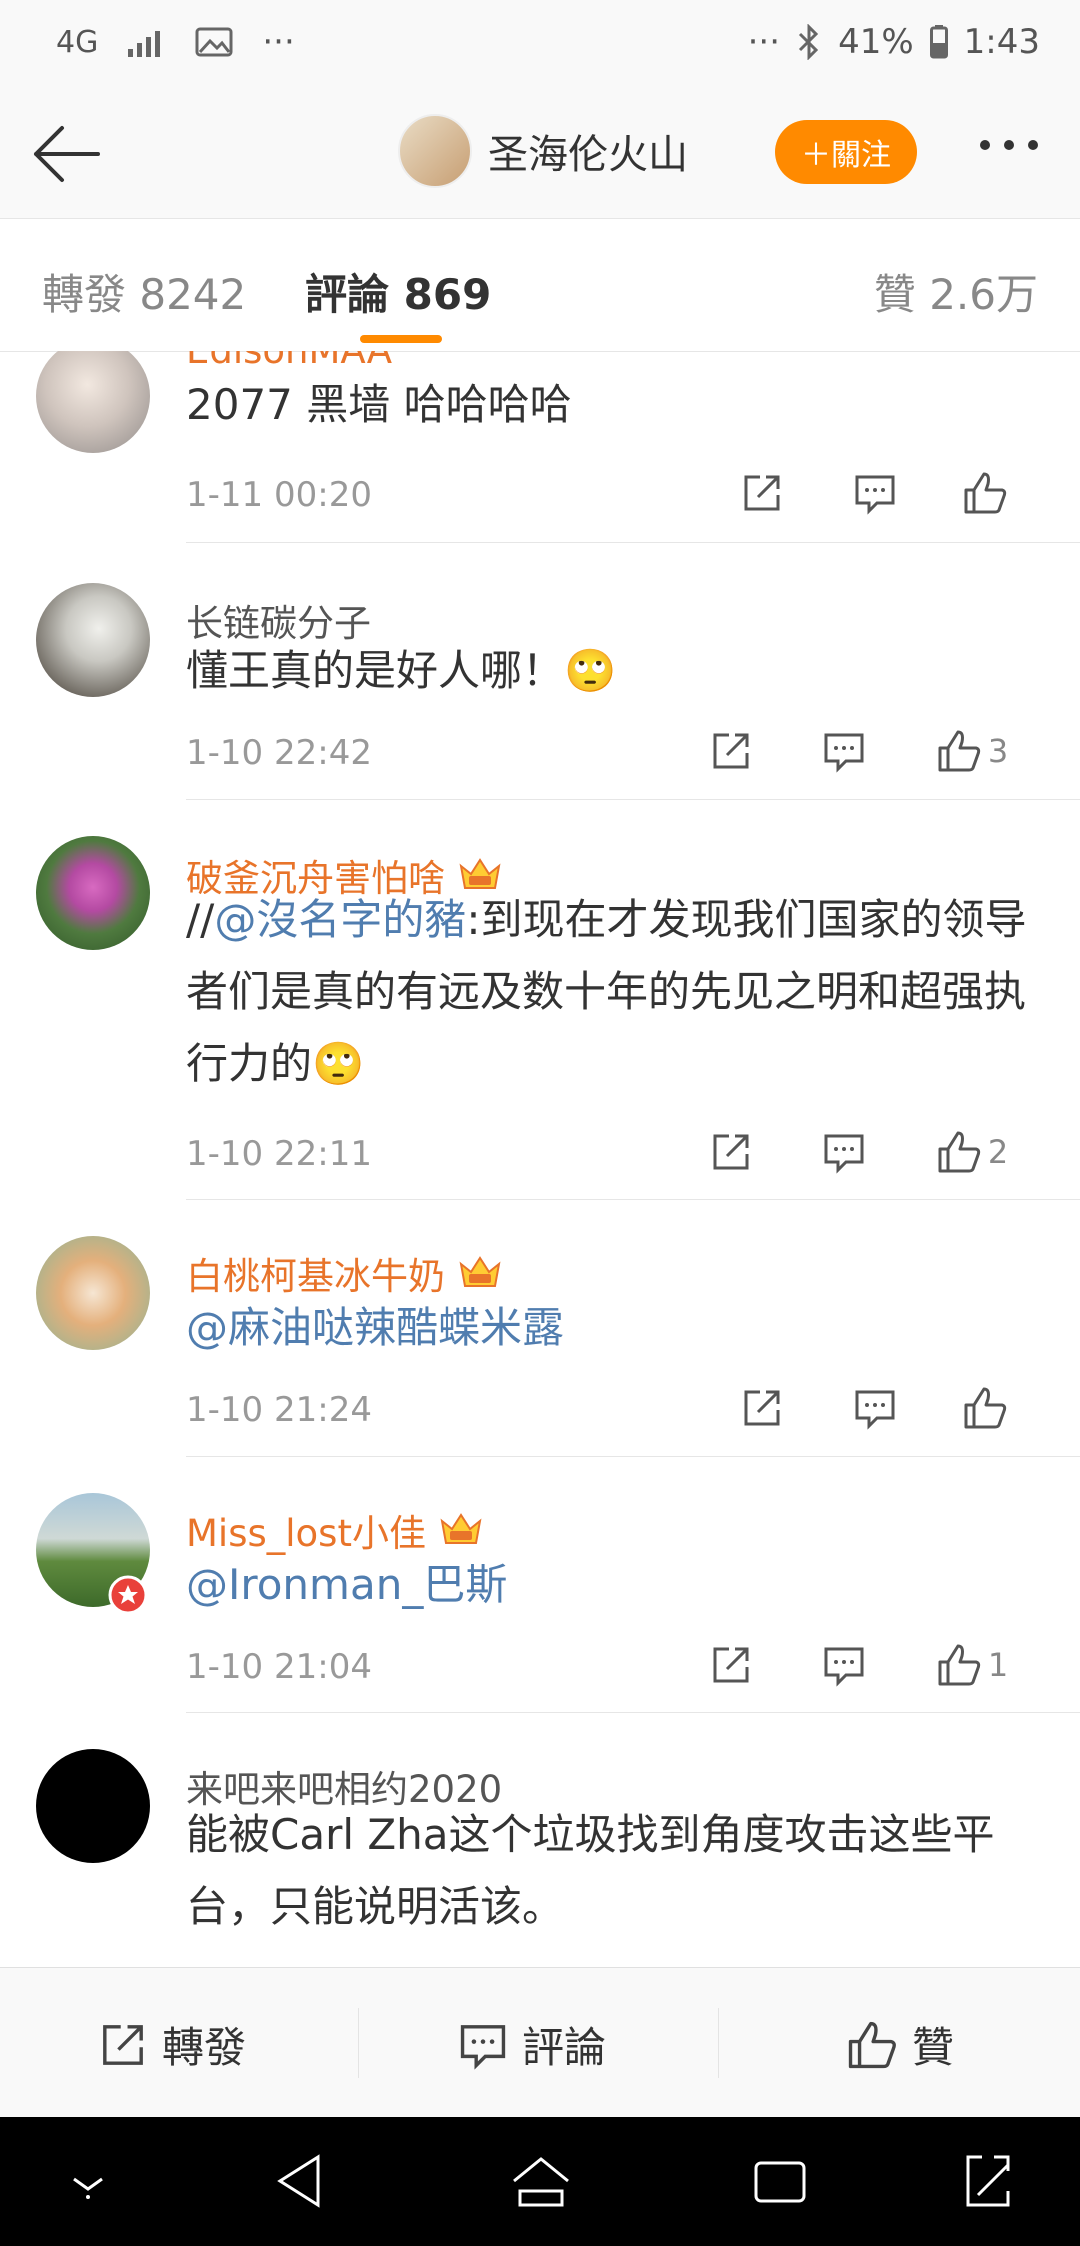 The height and width of the screenshot is (2246, 1080). Describe the element at coordinates (279, 1154) in the screenshot. I see `comment-time: 1-10 22:11` at that location.